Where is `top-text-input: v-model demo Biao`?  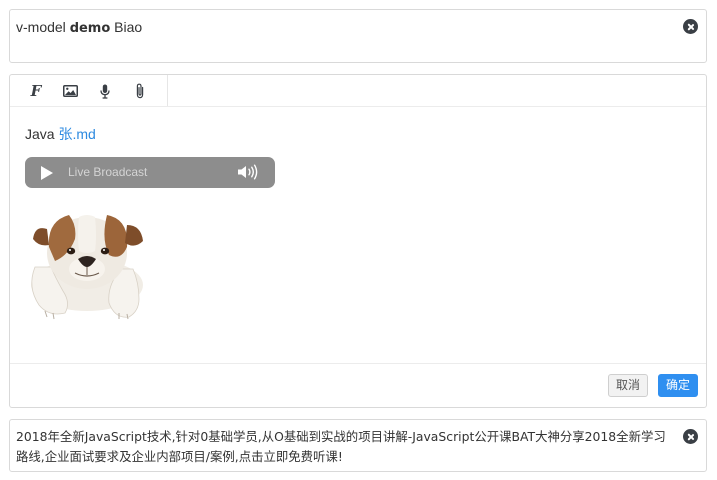
top-text-input: v-model demo Biao is located at coordinates (358, 36).